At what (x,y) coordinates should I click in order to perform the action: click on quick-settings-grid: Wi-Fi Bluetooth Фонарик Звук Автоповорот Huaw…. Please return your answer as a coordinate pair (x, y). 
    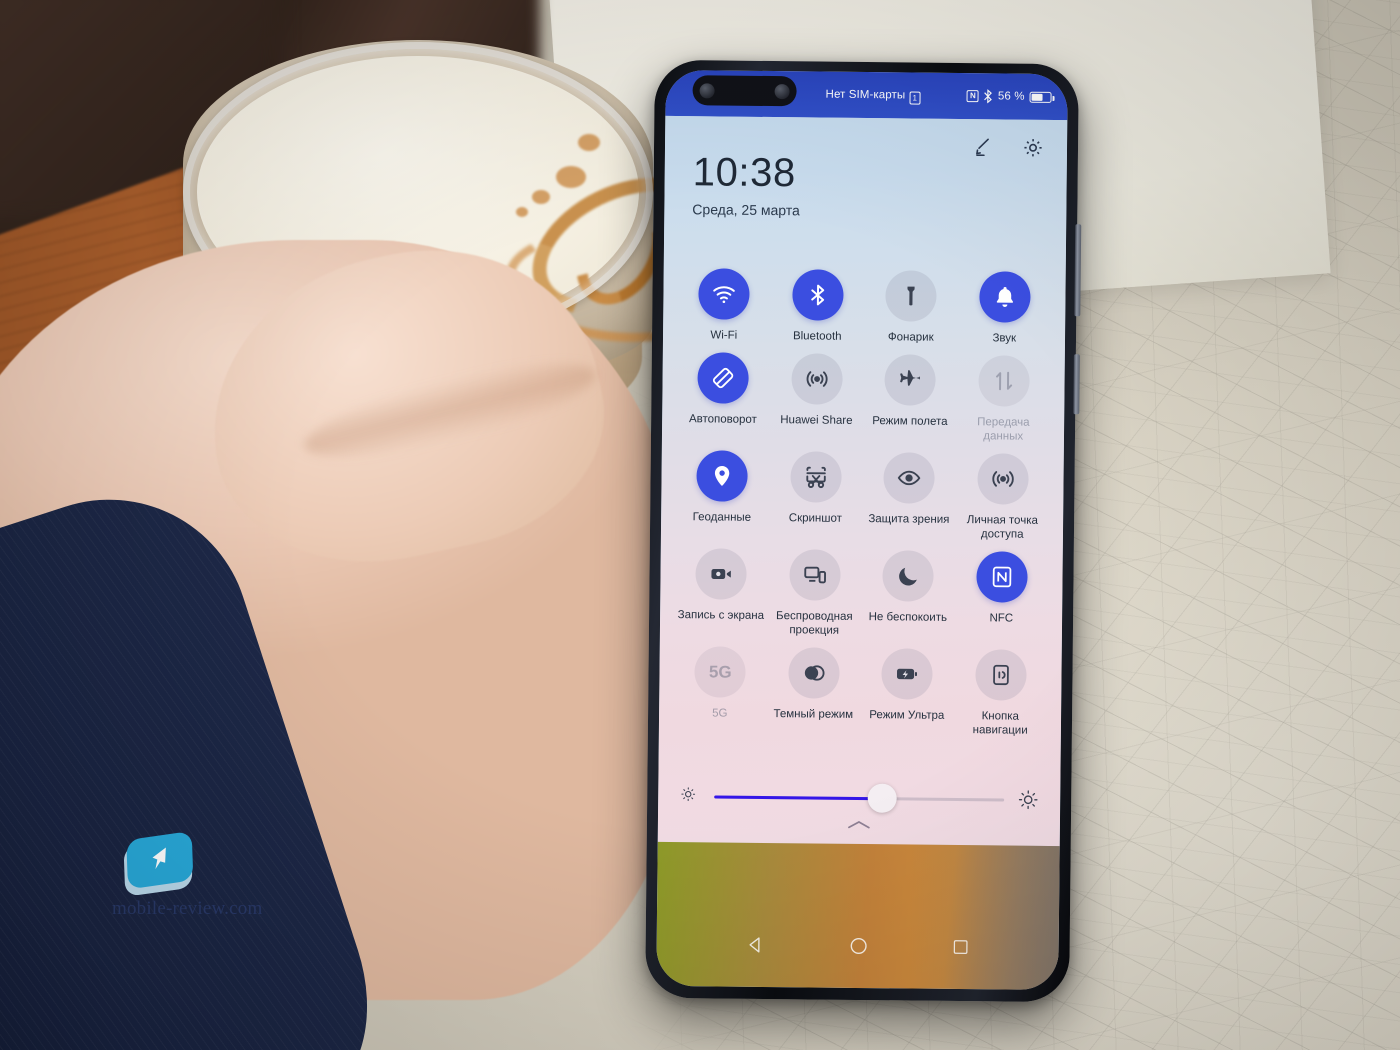
    Looking at the image, I should click on (862, 503).